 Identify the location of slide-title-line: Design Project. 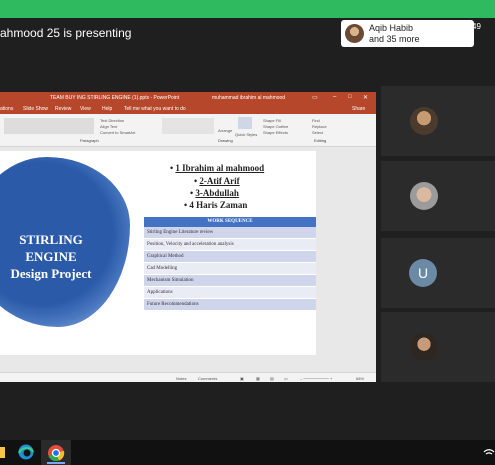
(51, 273).